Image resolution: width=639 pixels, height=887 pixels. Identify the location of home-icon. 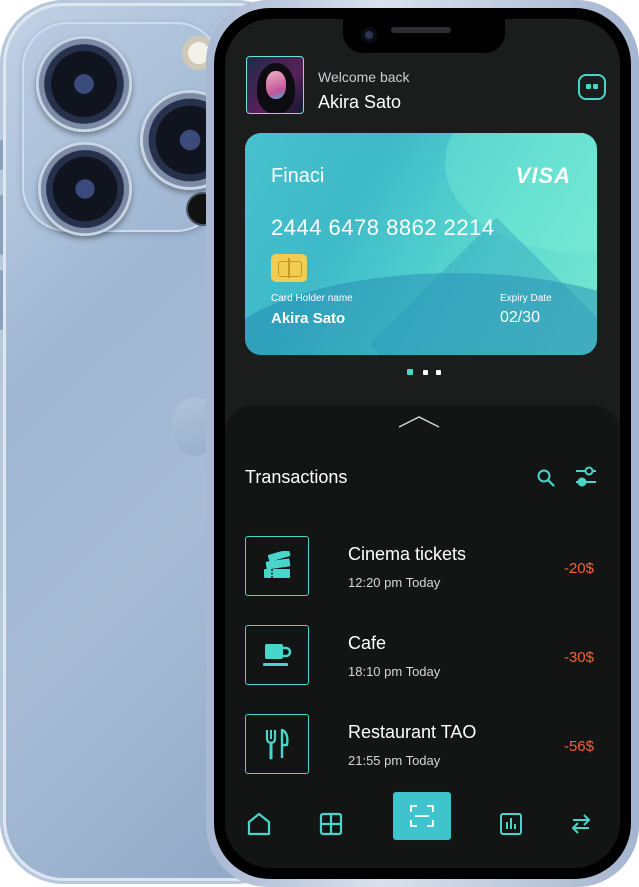
(259, 824).